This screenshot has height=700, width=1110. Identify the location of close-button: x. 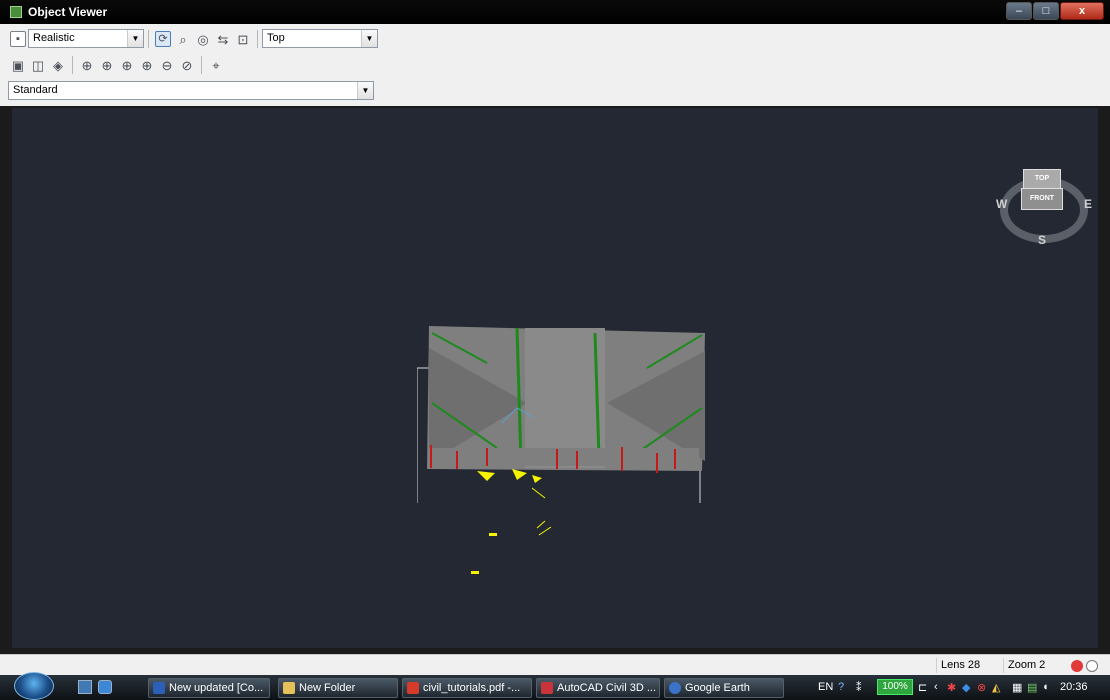
(1082, 11).